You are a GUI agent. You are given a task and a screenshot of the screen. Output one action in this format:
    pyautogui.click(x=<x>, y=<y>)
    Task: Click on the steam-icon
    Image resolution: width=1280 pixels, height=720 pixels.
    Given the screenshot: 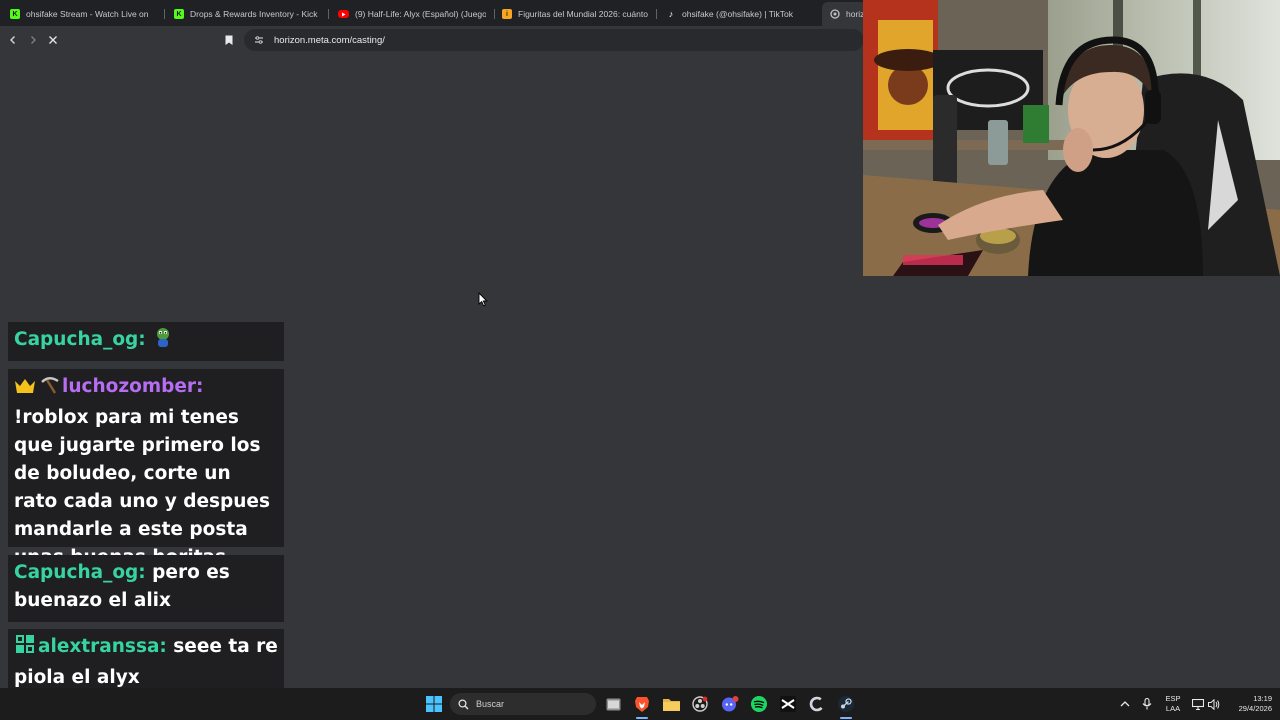 What is the action you would take?
    pyautogui.click(x=846, y=704)
    